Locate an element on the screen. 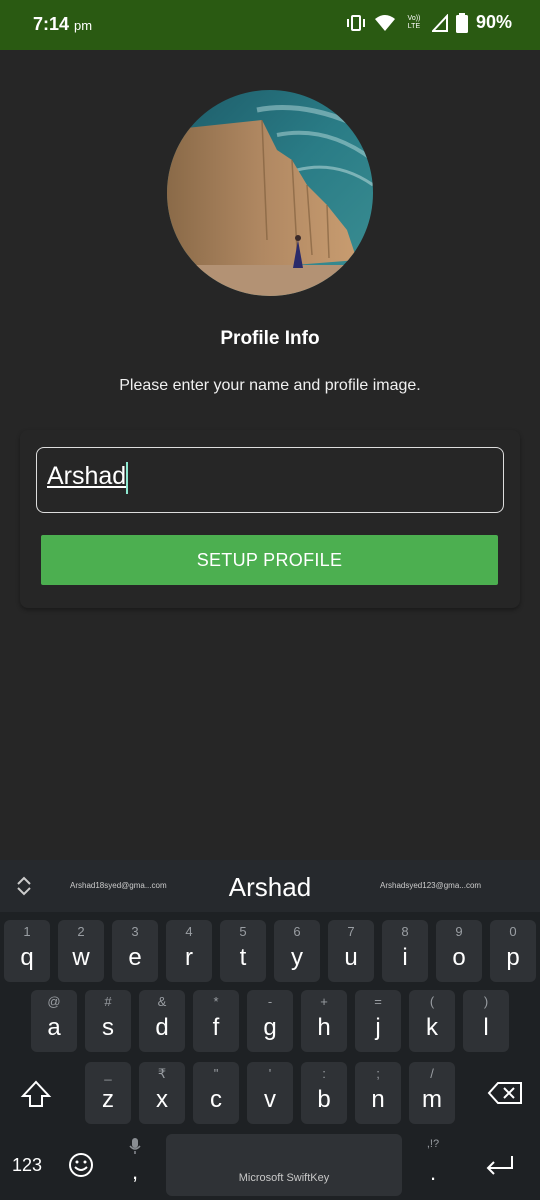 The image size is (540, 1200). key-x: ₹ x is located at coordinates (162, 1093).